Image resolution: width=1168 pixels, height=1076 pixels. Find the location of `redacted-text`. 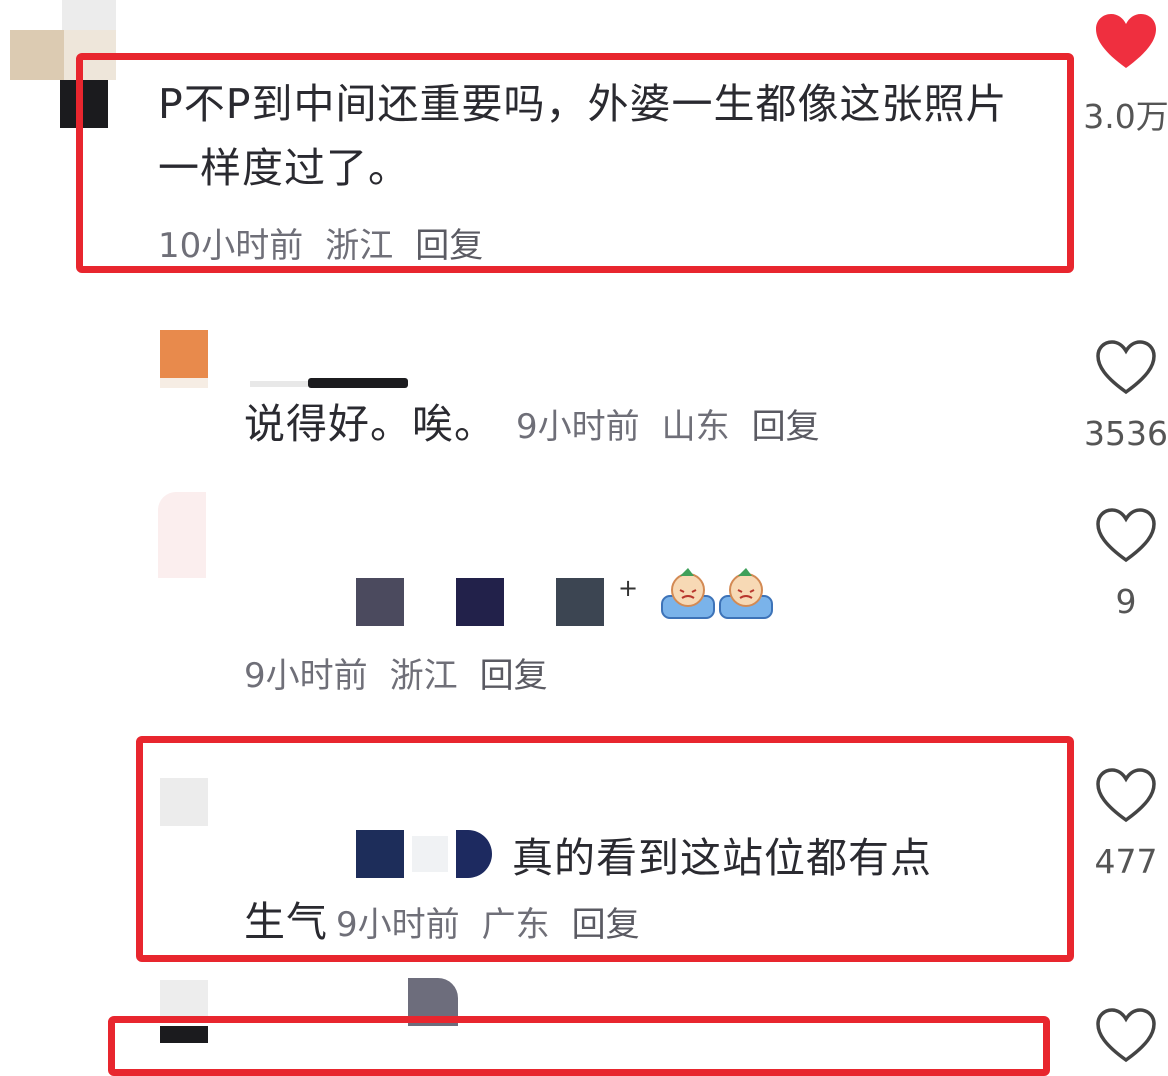

redacted-text is located at coordinates (426, 854).